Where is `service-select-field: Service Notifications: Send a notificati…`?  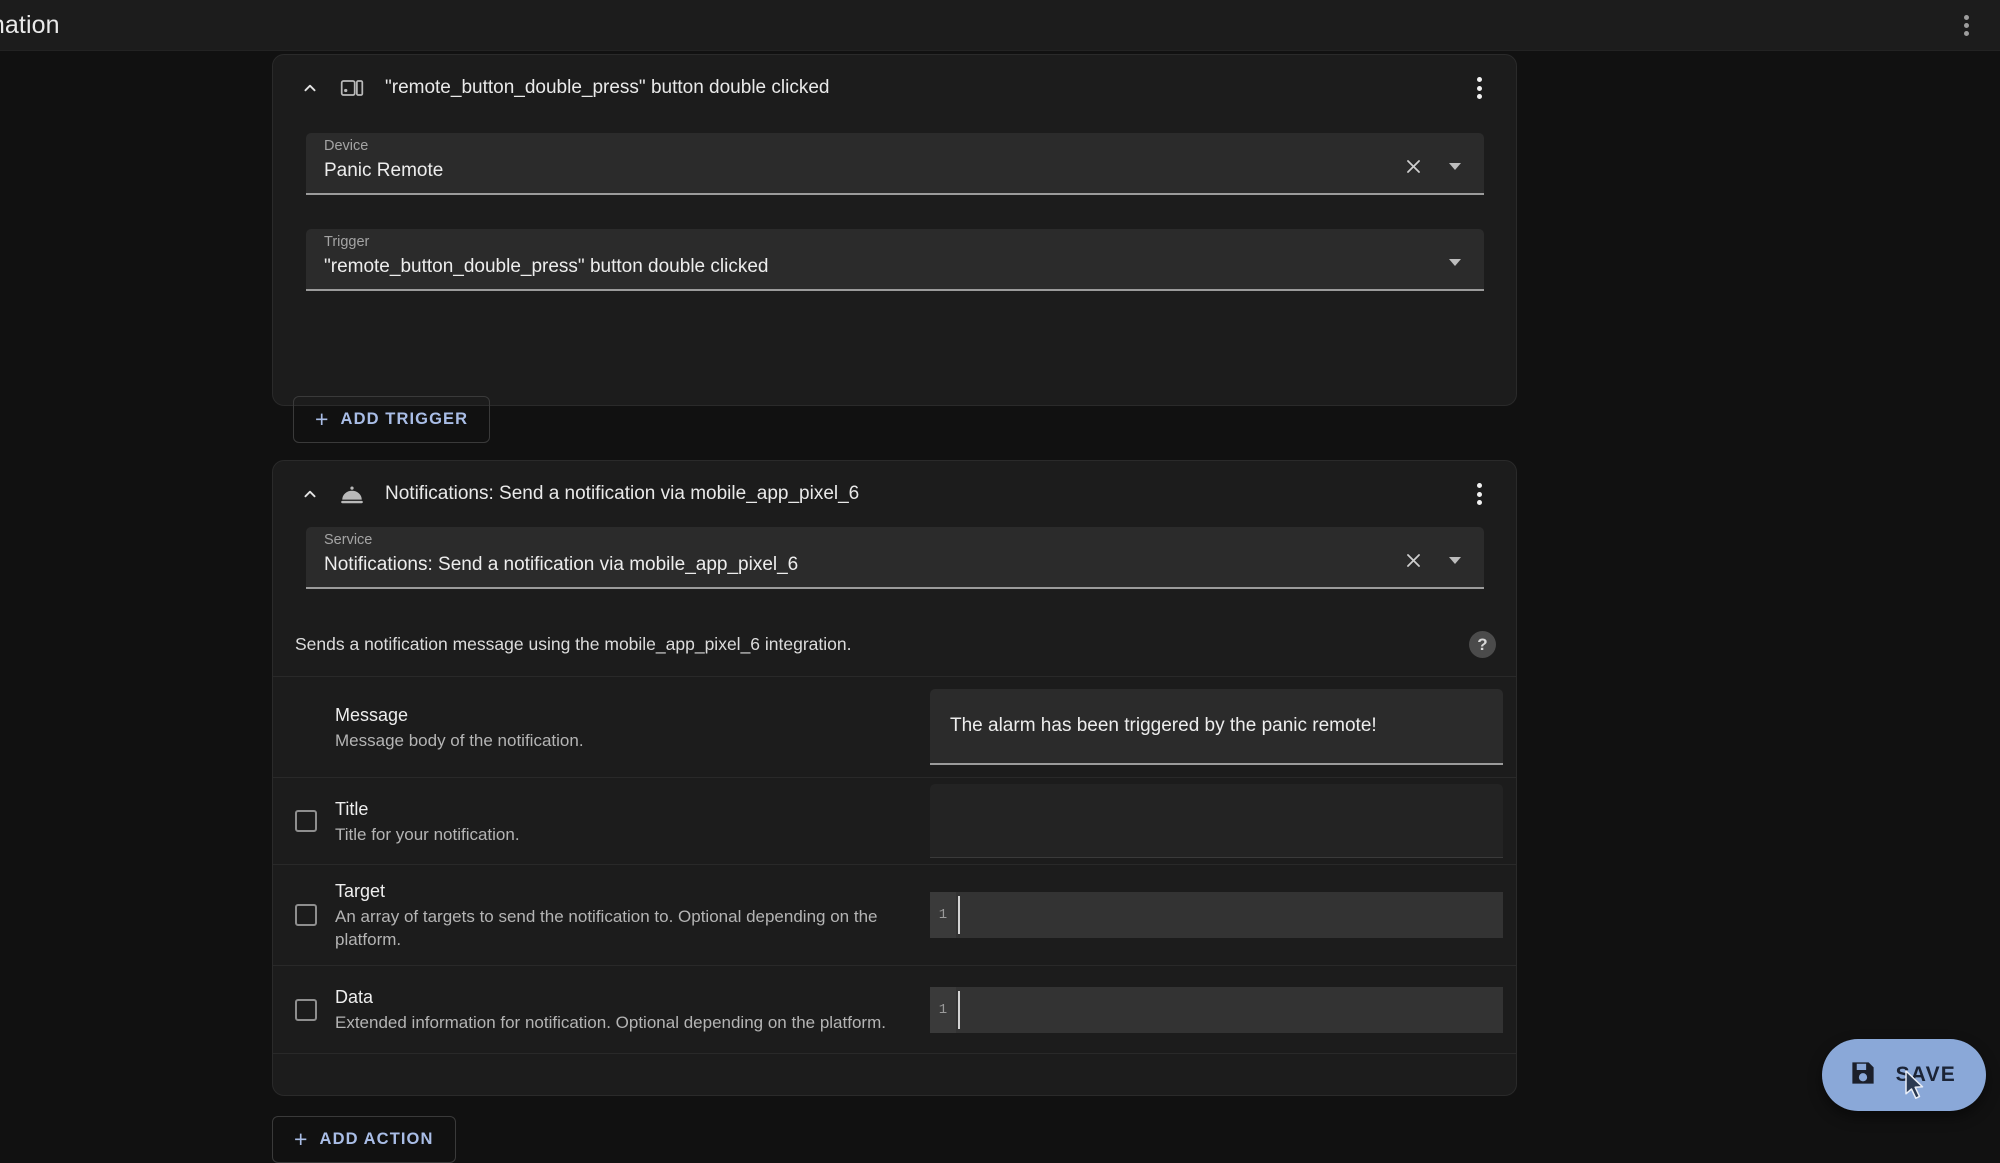
service-select-field: Service Notifications: Send a notificati… is located at coordinates (895, 558).